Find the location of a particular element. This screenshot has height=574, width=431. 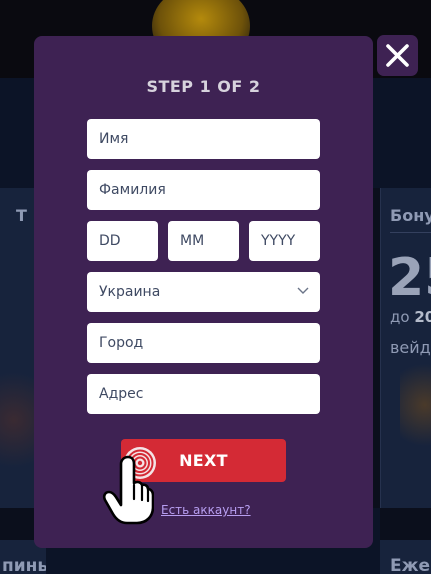

birth-month-placeholder: MM is located at coordinates (192, 241).